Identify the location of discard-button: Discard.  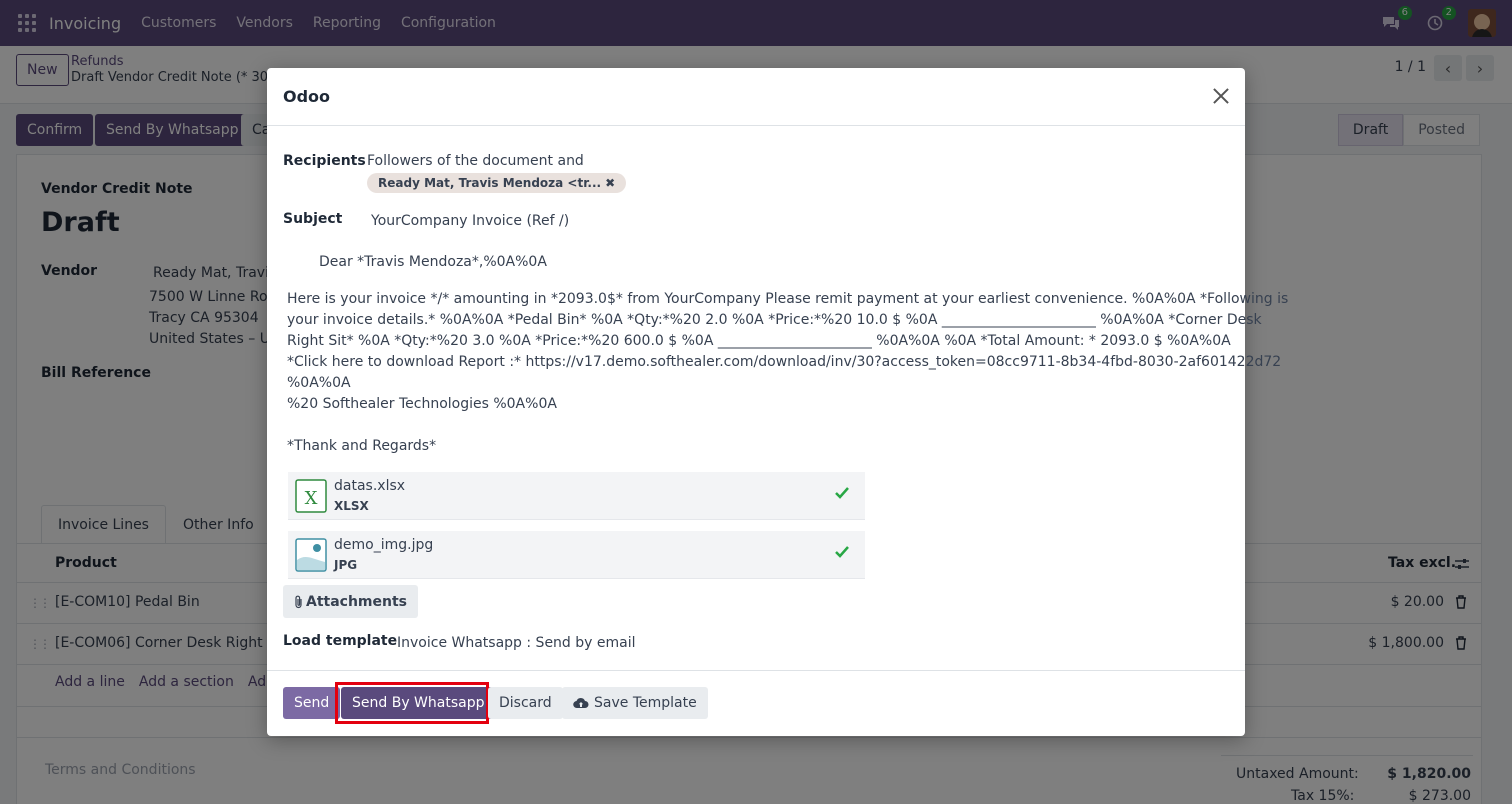
(525, 703).